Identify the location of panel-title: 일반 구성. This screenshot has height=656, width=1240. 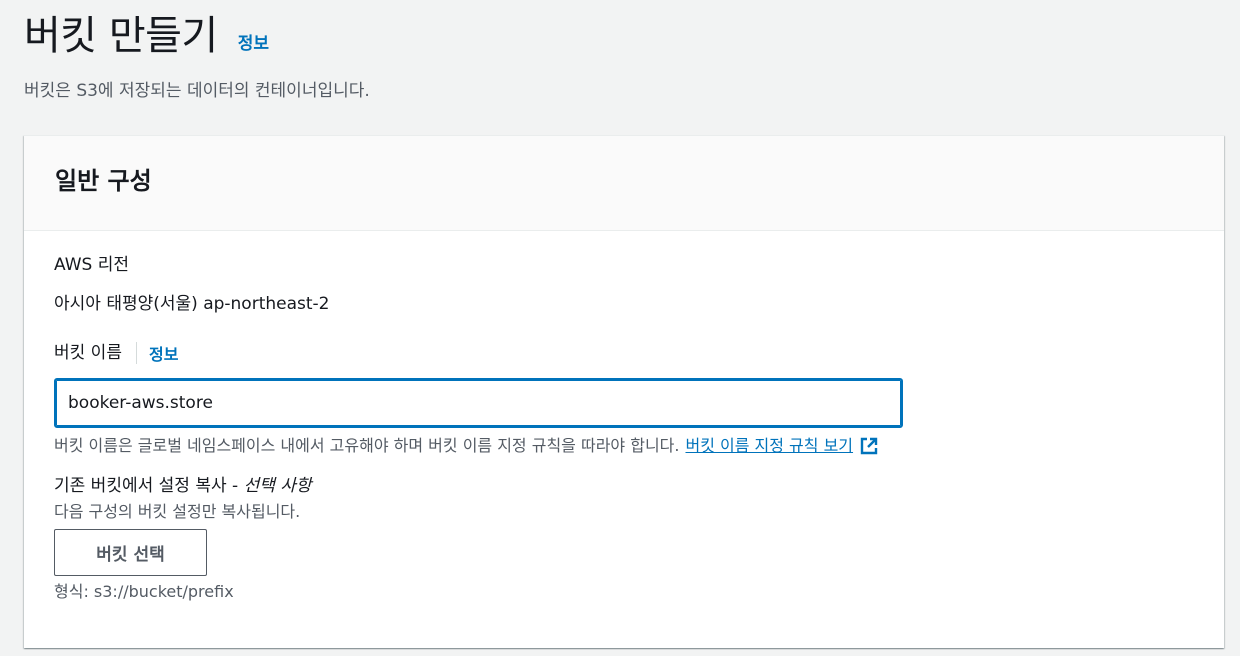
(103, 180).